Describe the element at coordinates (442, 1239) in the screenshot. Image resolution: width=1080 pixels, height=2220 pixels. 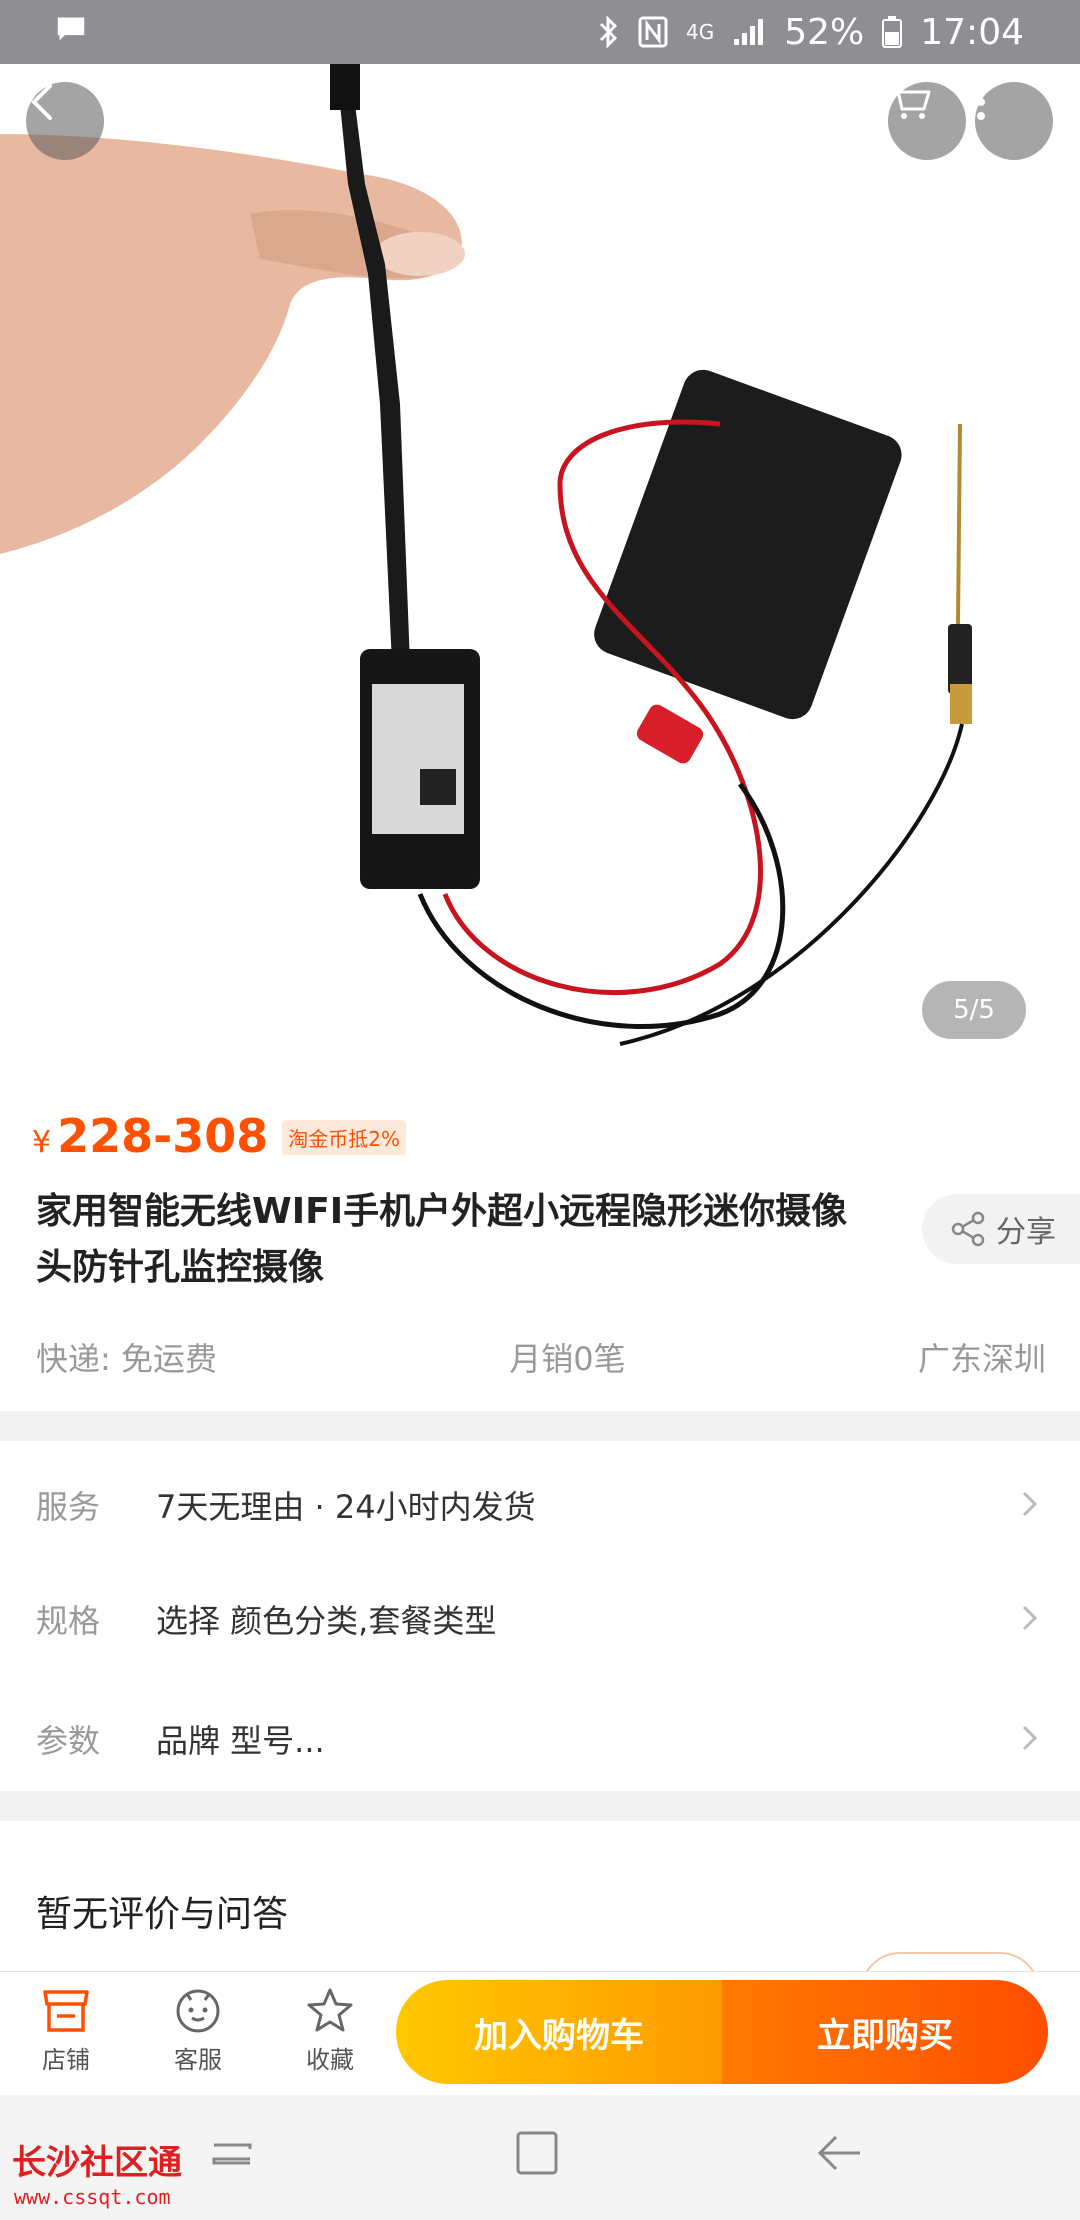
I see `product-title: 家用智能无线WIFI手机户外超小远程隐形迷你摄像头防针孔监控摄像` at that location.